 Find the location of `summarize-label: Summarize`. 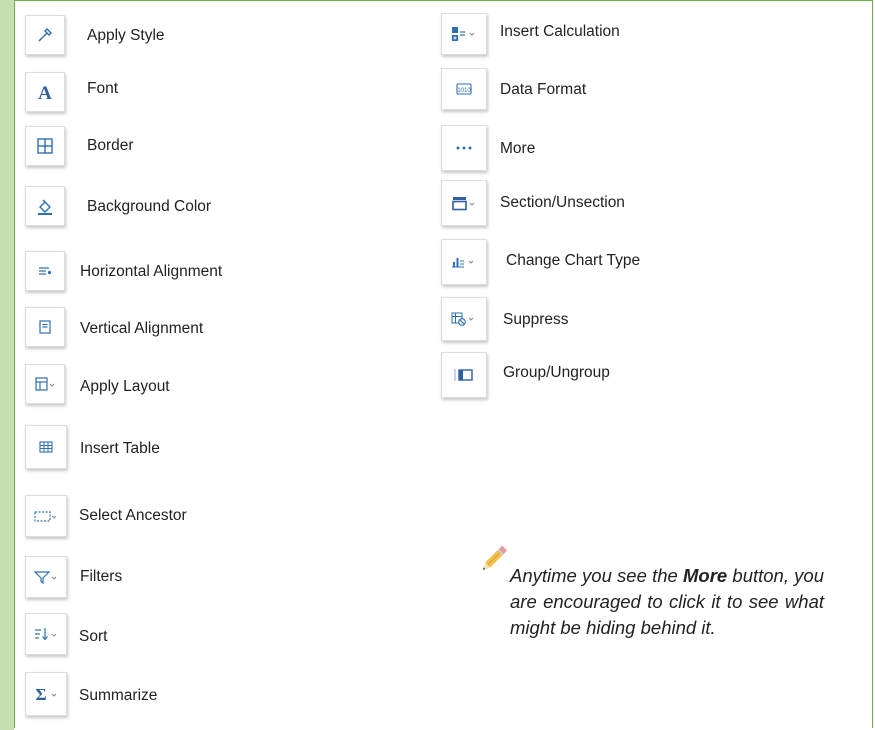

summarize-label: Summarize is located at coordinates (118, 695).